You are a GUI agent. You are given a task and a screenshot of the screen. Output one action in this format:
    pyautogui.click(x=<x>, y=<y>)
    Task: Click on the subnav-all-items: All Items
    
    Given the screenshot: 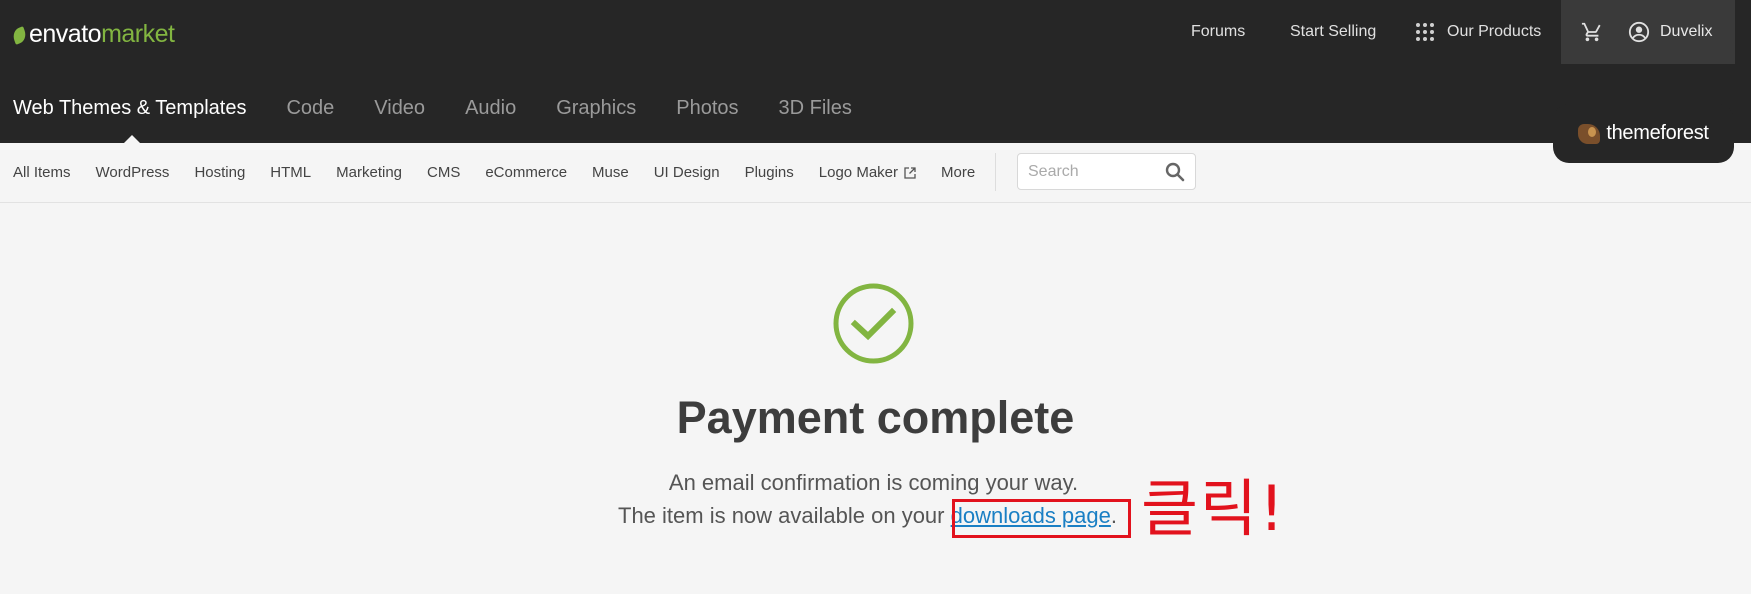 What is the action you would take?
    pyautogui.click(x=42, y=172)
    